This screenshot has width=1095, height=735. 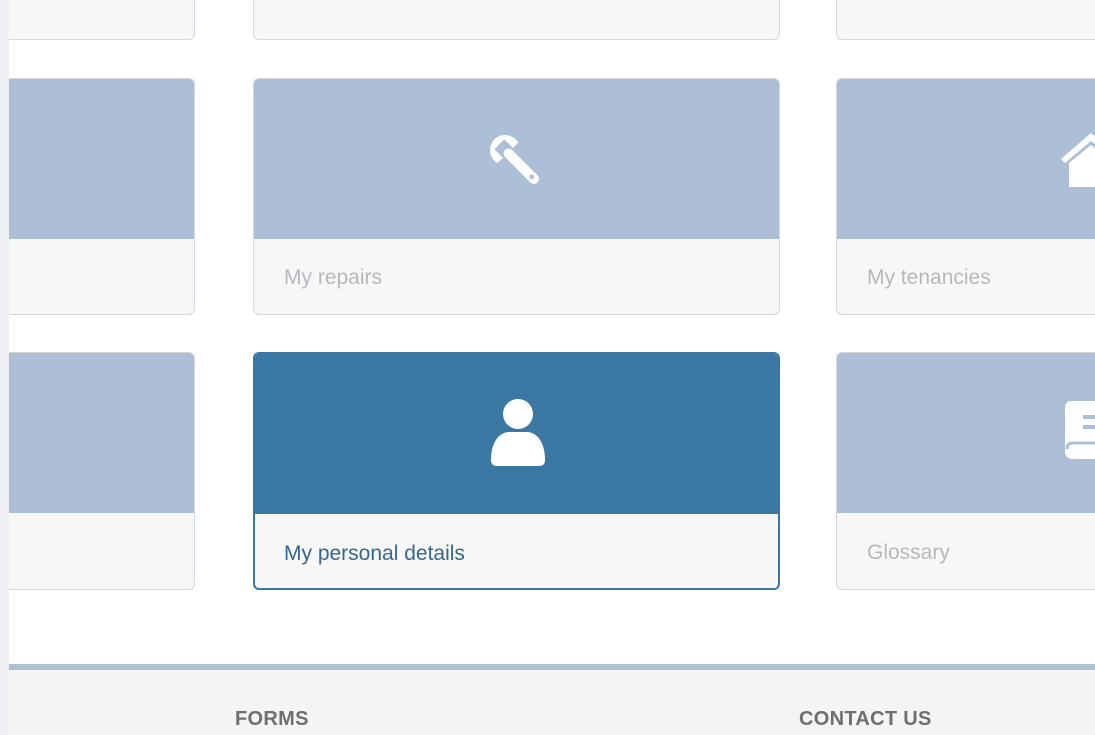 I want to click on footer, so click(x=552, y=702).